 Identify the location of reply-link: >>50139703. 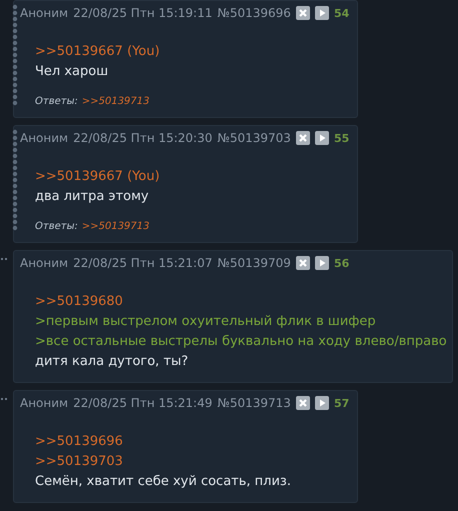
(192, 462).